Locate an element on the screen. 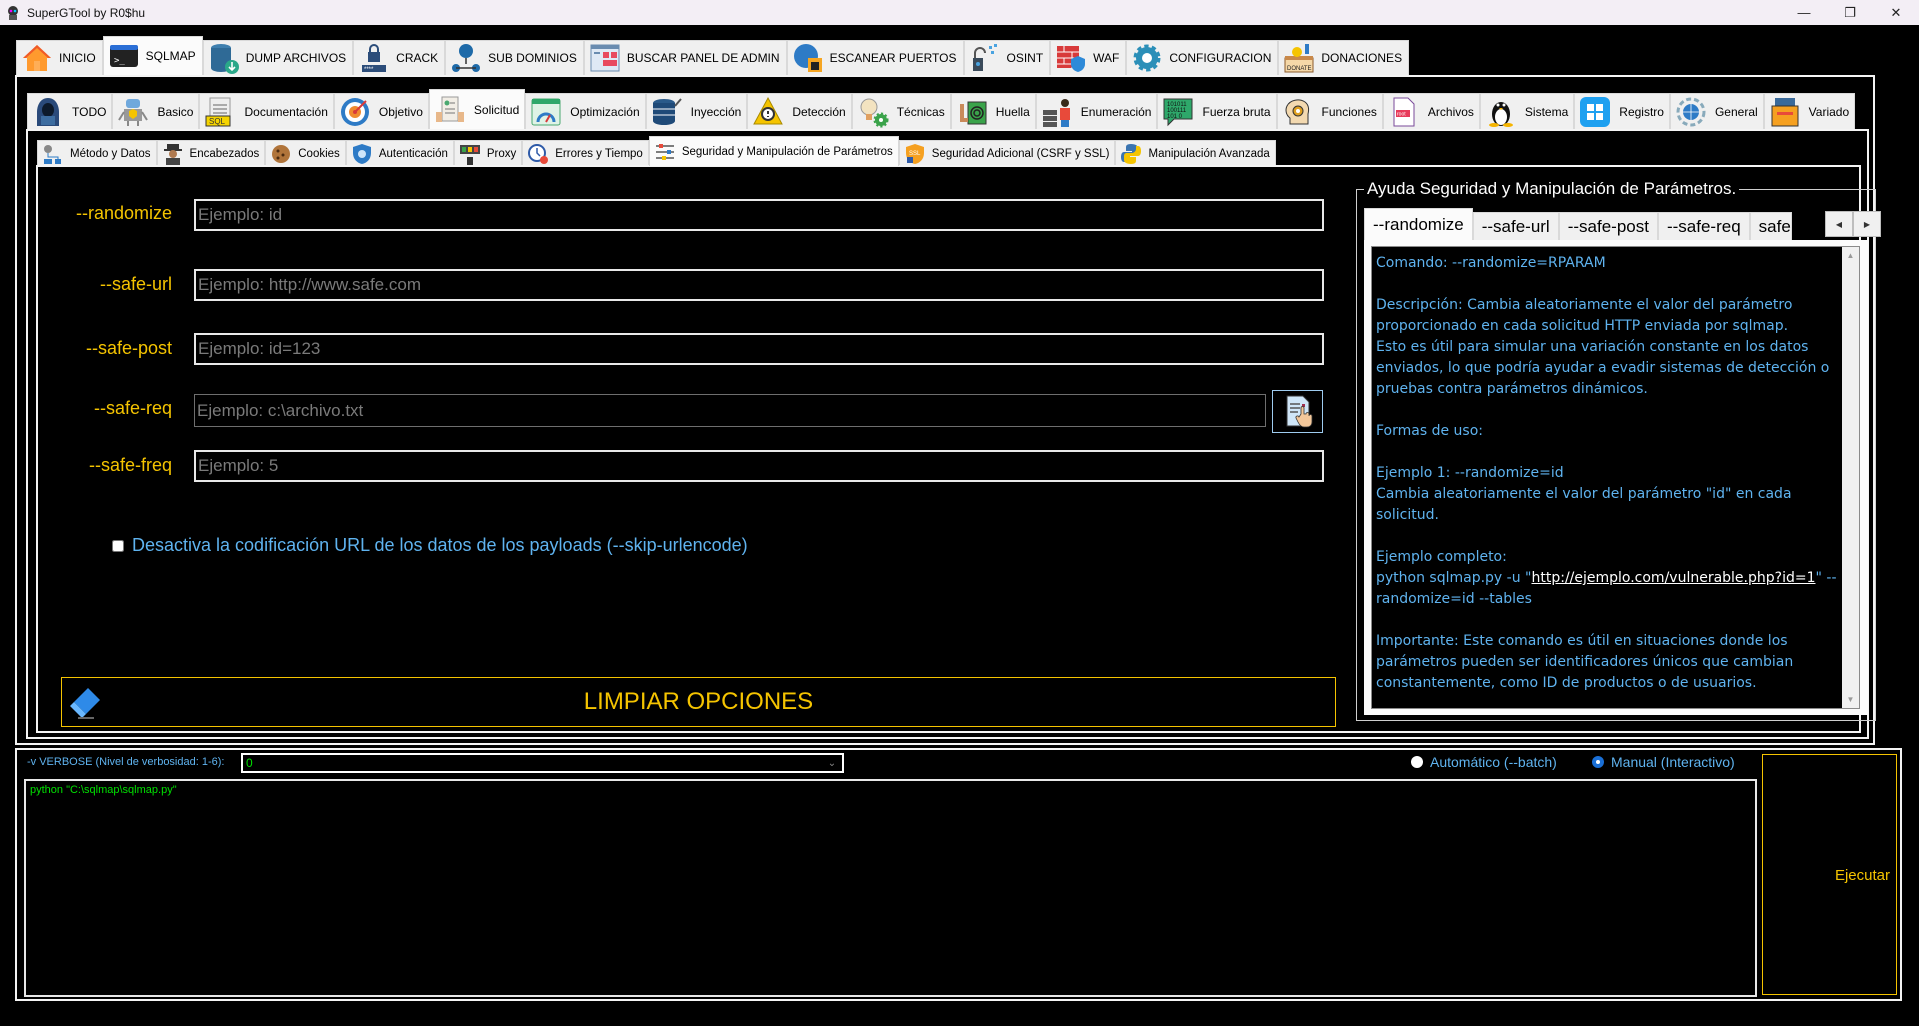 Image resolution: width=1919 pixels, height=1026 pixels. safe-url-input is located at coordinates (759, 285).